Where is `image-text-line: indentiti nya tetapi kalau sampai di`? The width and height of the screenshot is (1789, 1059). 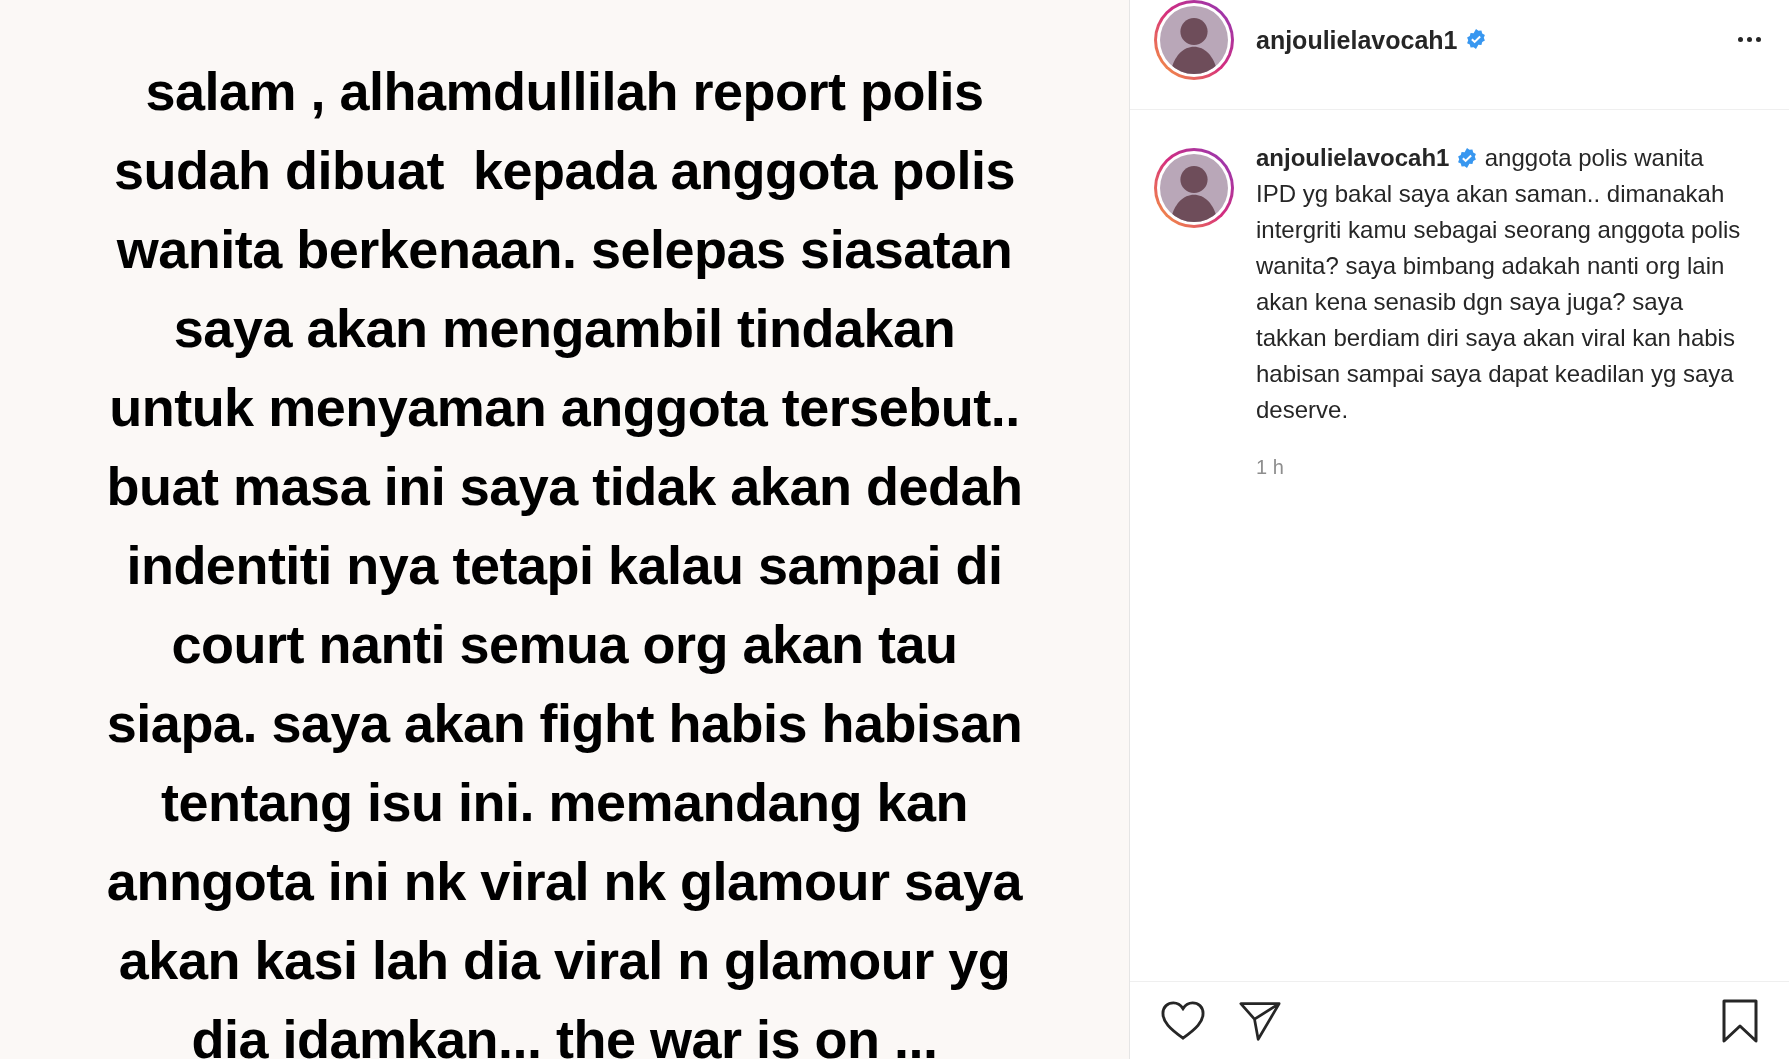
image-text-line: indentiti nya tetapi kalau sampai di is located at coordinates (564, 565).